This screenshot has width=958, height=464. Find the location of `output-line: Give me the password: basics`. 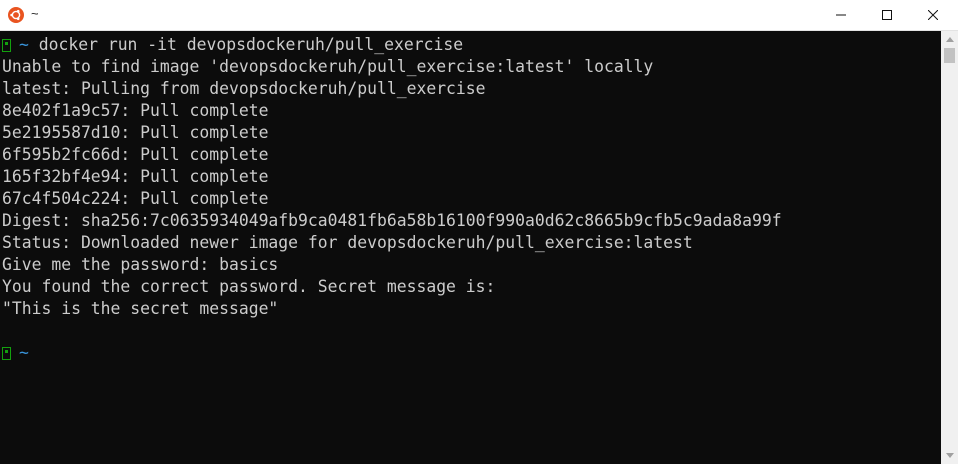

output-line: Give me the password: basics is located at coordinates (140, 264).